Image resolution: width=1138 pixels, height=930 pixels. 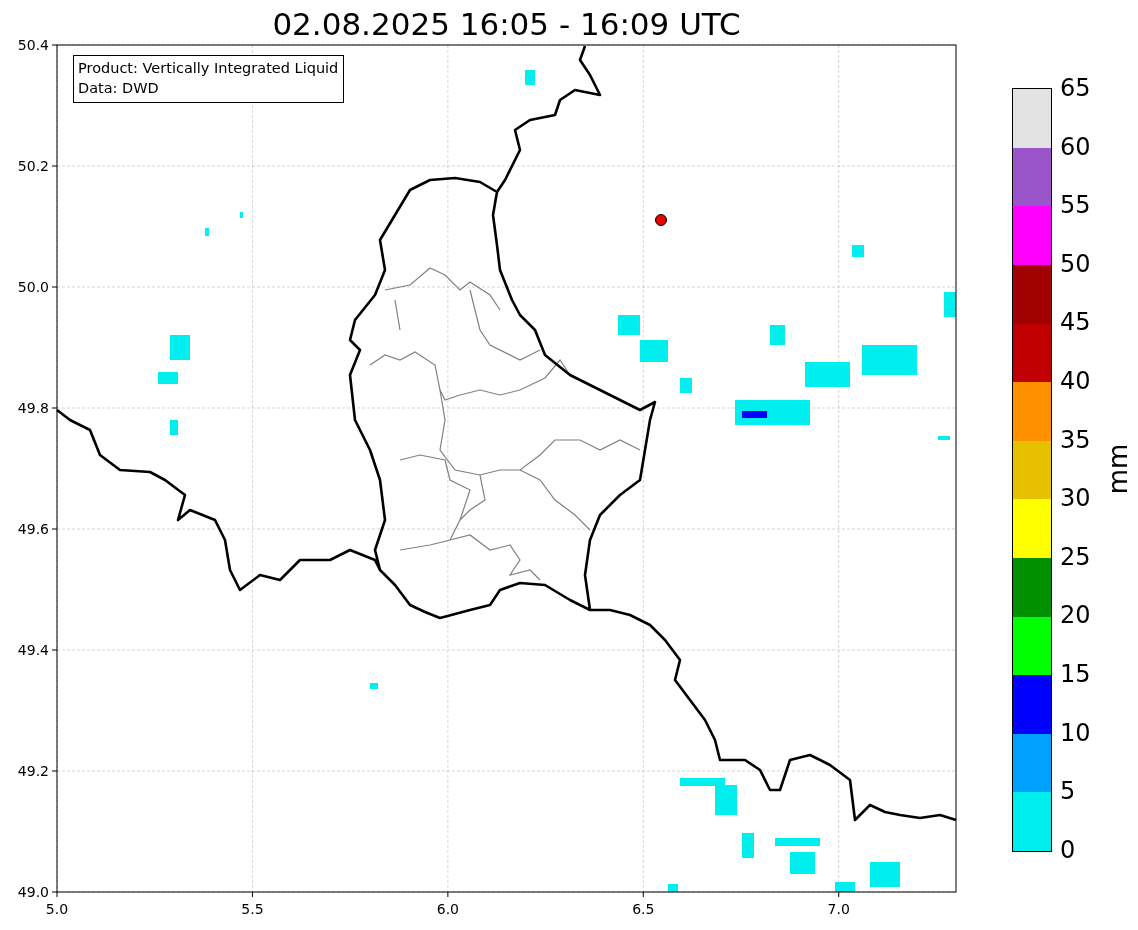 What do you see at coordinates (1075, 205) in the screenshot?
I see `colorbar-tick-label: 55` at bounding box center [1075, 205].